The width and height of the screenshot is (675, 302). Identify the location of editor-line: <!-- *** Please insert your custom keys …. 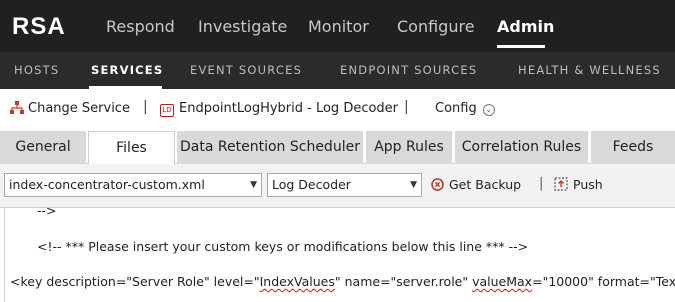
(283, 246).